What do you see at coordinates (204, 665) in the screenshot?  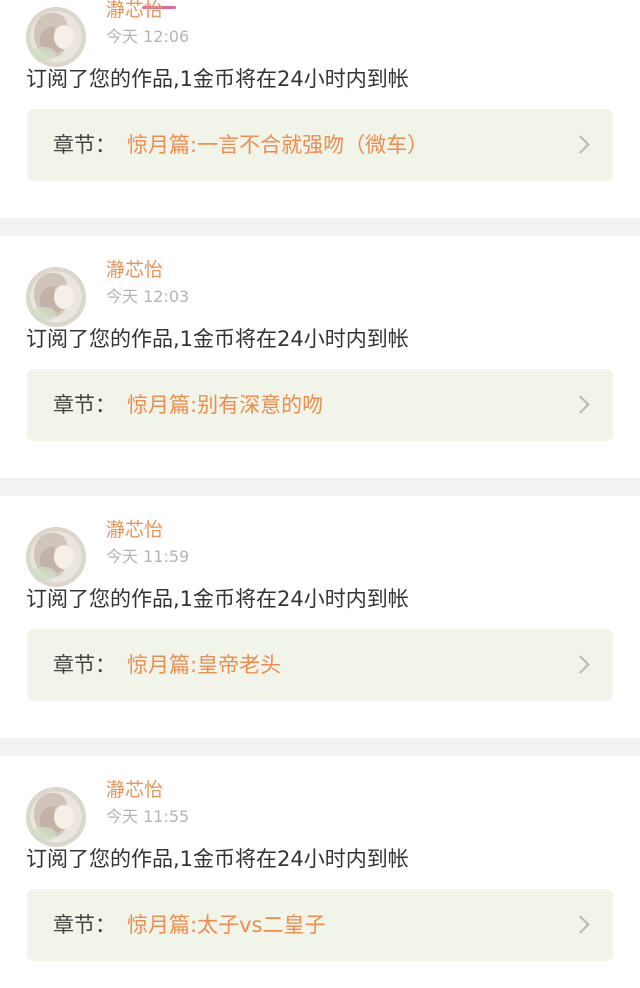 I see `chapter-title: 惊月篇:皇帝老头` at bounding box center [204, 665].